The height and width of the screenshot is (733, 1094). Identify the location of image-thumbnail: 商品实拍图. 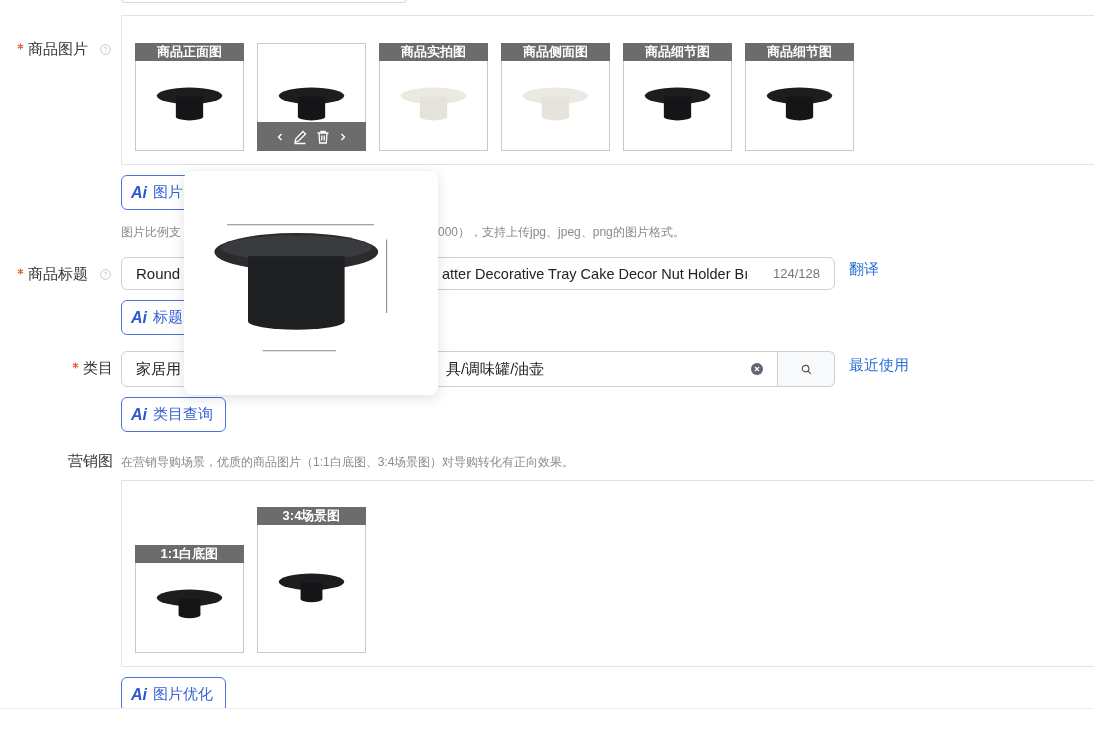
(433, 97).